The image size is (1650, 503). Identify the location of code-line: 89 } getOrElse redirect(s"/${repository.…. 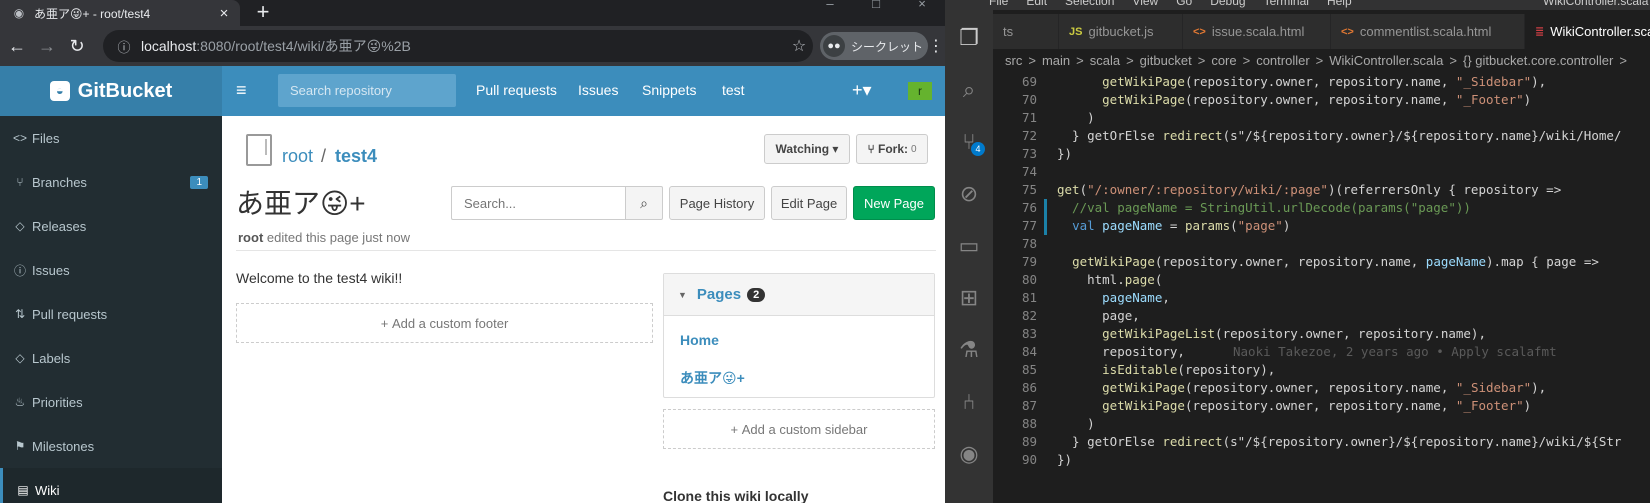
(1321, 442).